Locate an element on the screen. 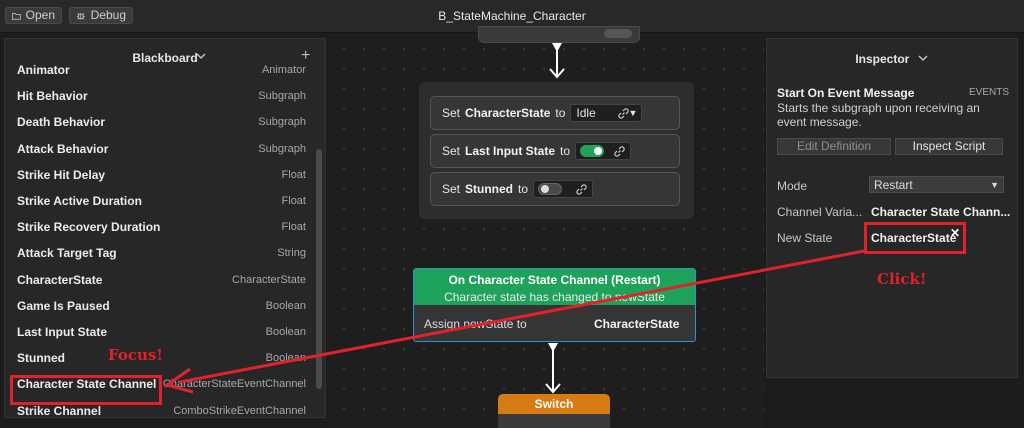 The width and height of the screenshot is (1024, 428). click-annotation: Click! is located at coordinates (902, 279).